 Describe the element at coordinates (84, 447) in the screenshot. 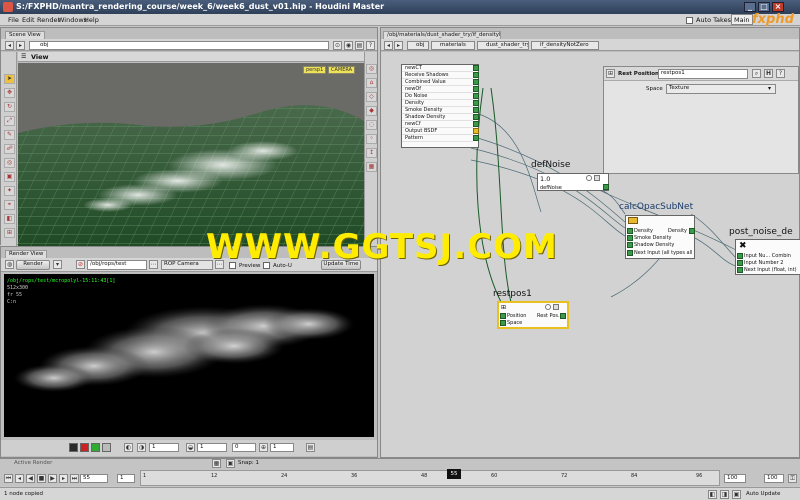

I see `channel-red-icon` at that location.